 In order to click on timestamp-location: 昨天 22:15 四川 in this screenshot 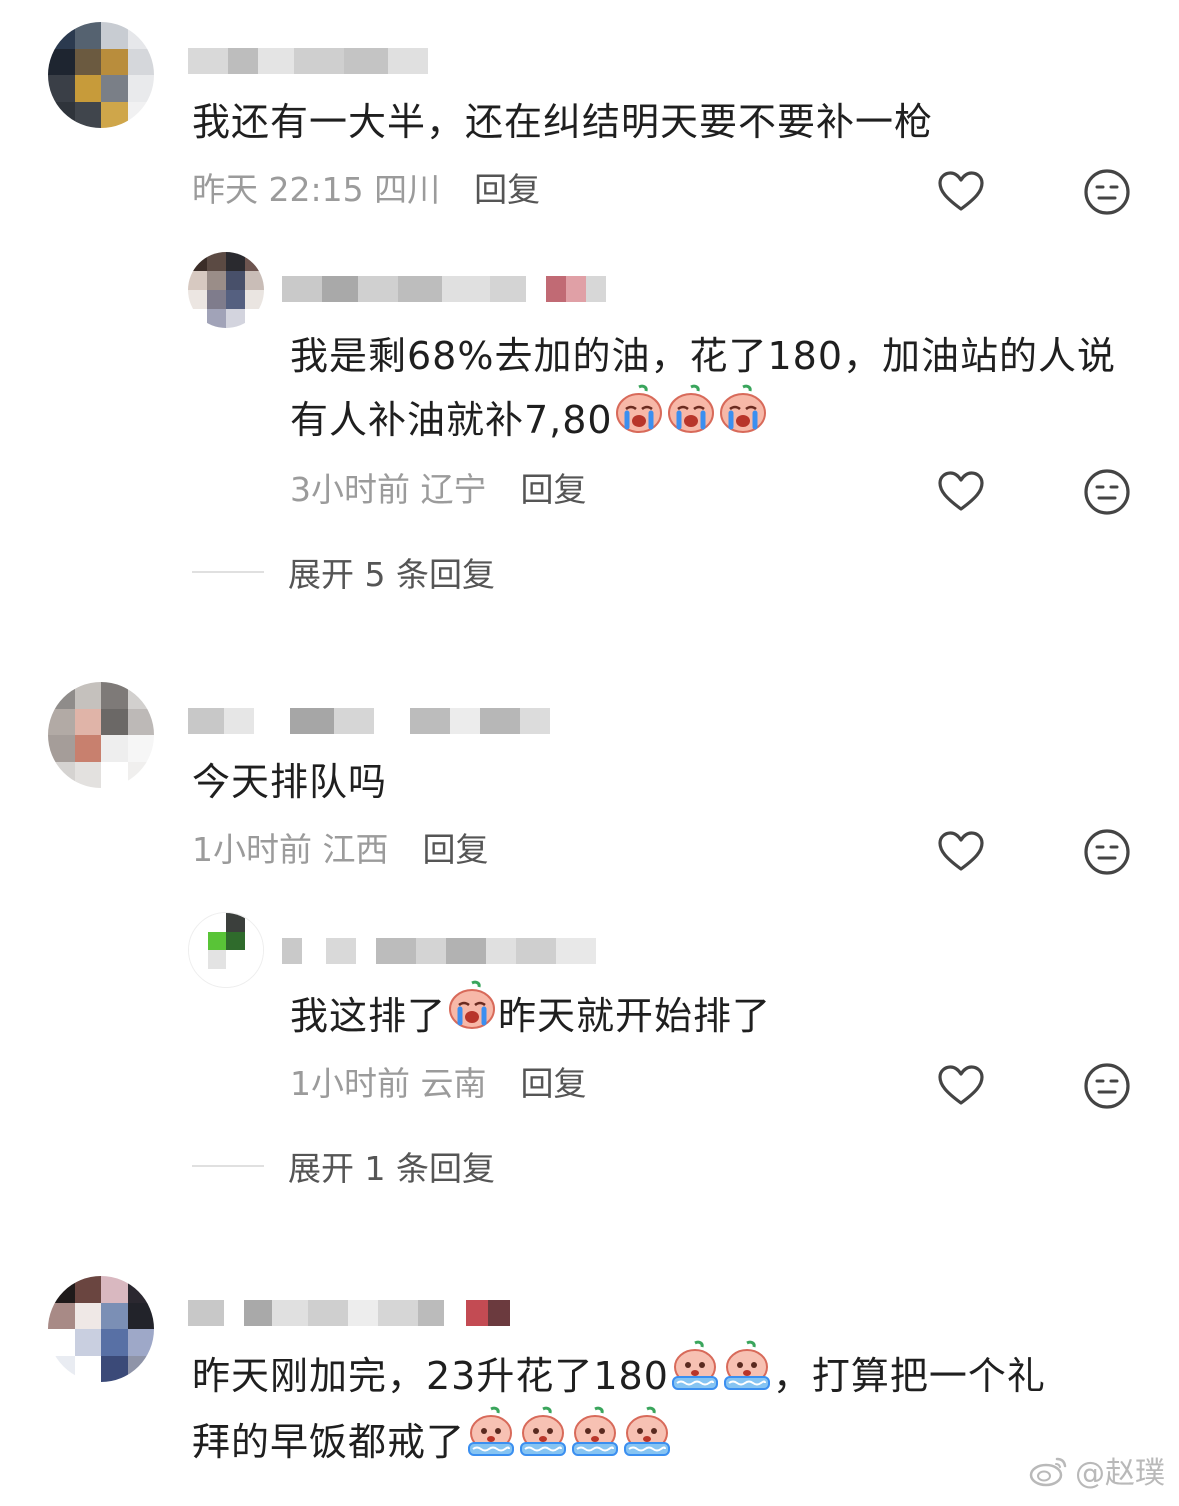, I will do `click(316, 189)`.